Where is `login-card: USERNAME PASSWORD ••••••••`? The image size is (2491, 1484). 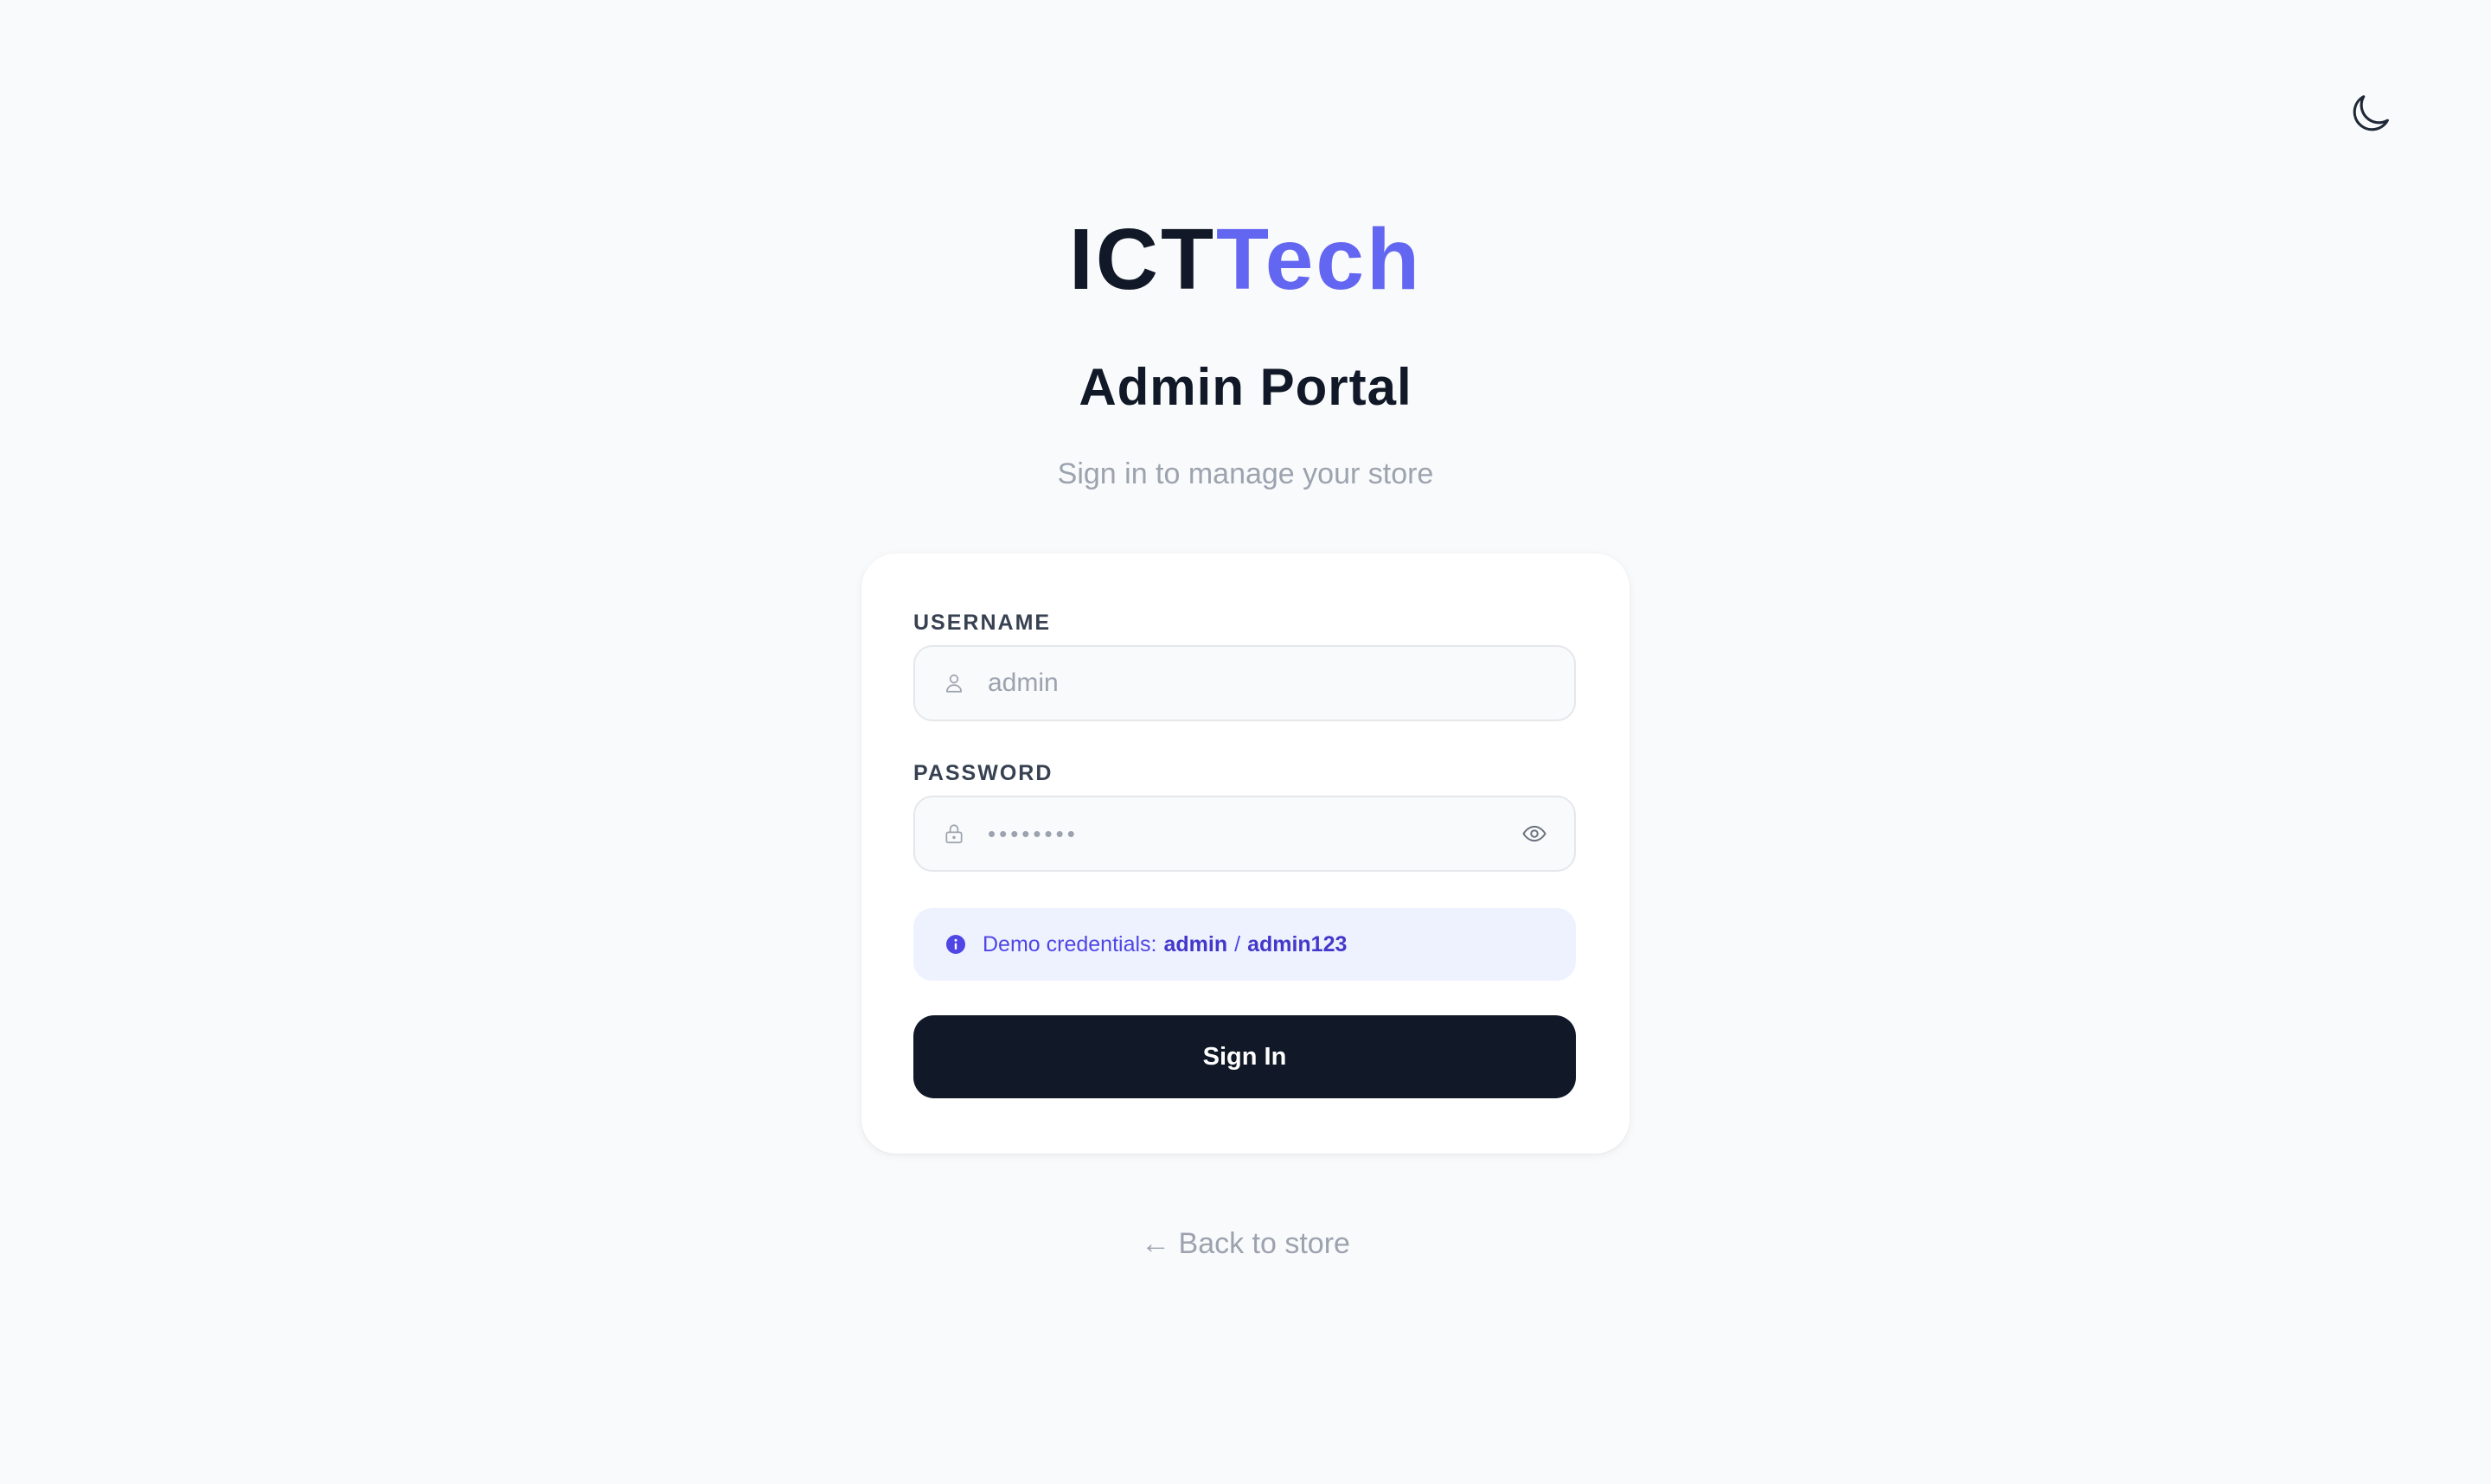
login-card: USERNAME PASSWORD •••••••• is located at coordinates (1246, 854).